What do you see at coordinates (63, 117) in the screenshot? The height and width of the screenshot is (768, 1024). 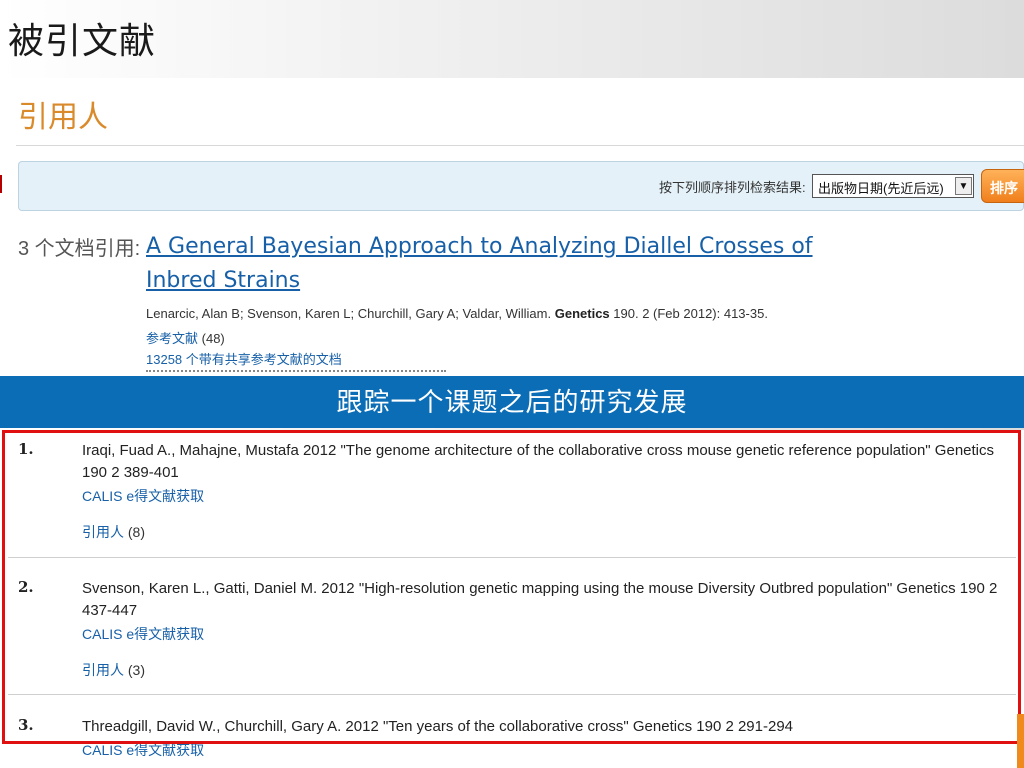 I see `section-heading: 引用人` at bounding box center [63, 117].